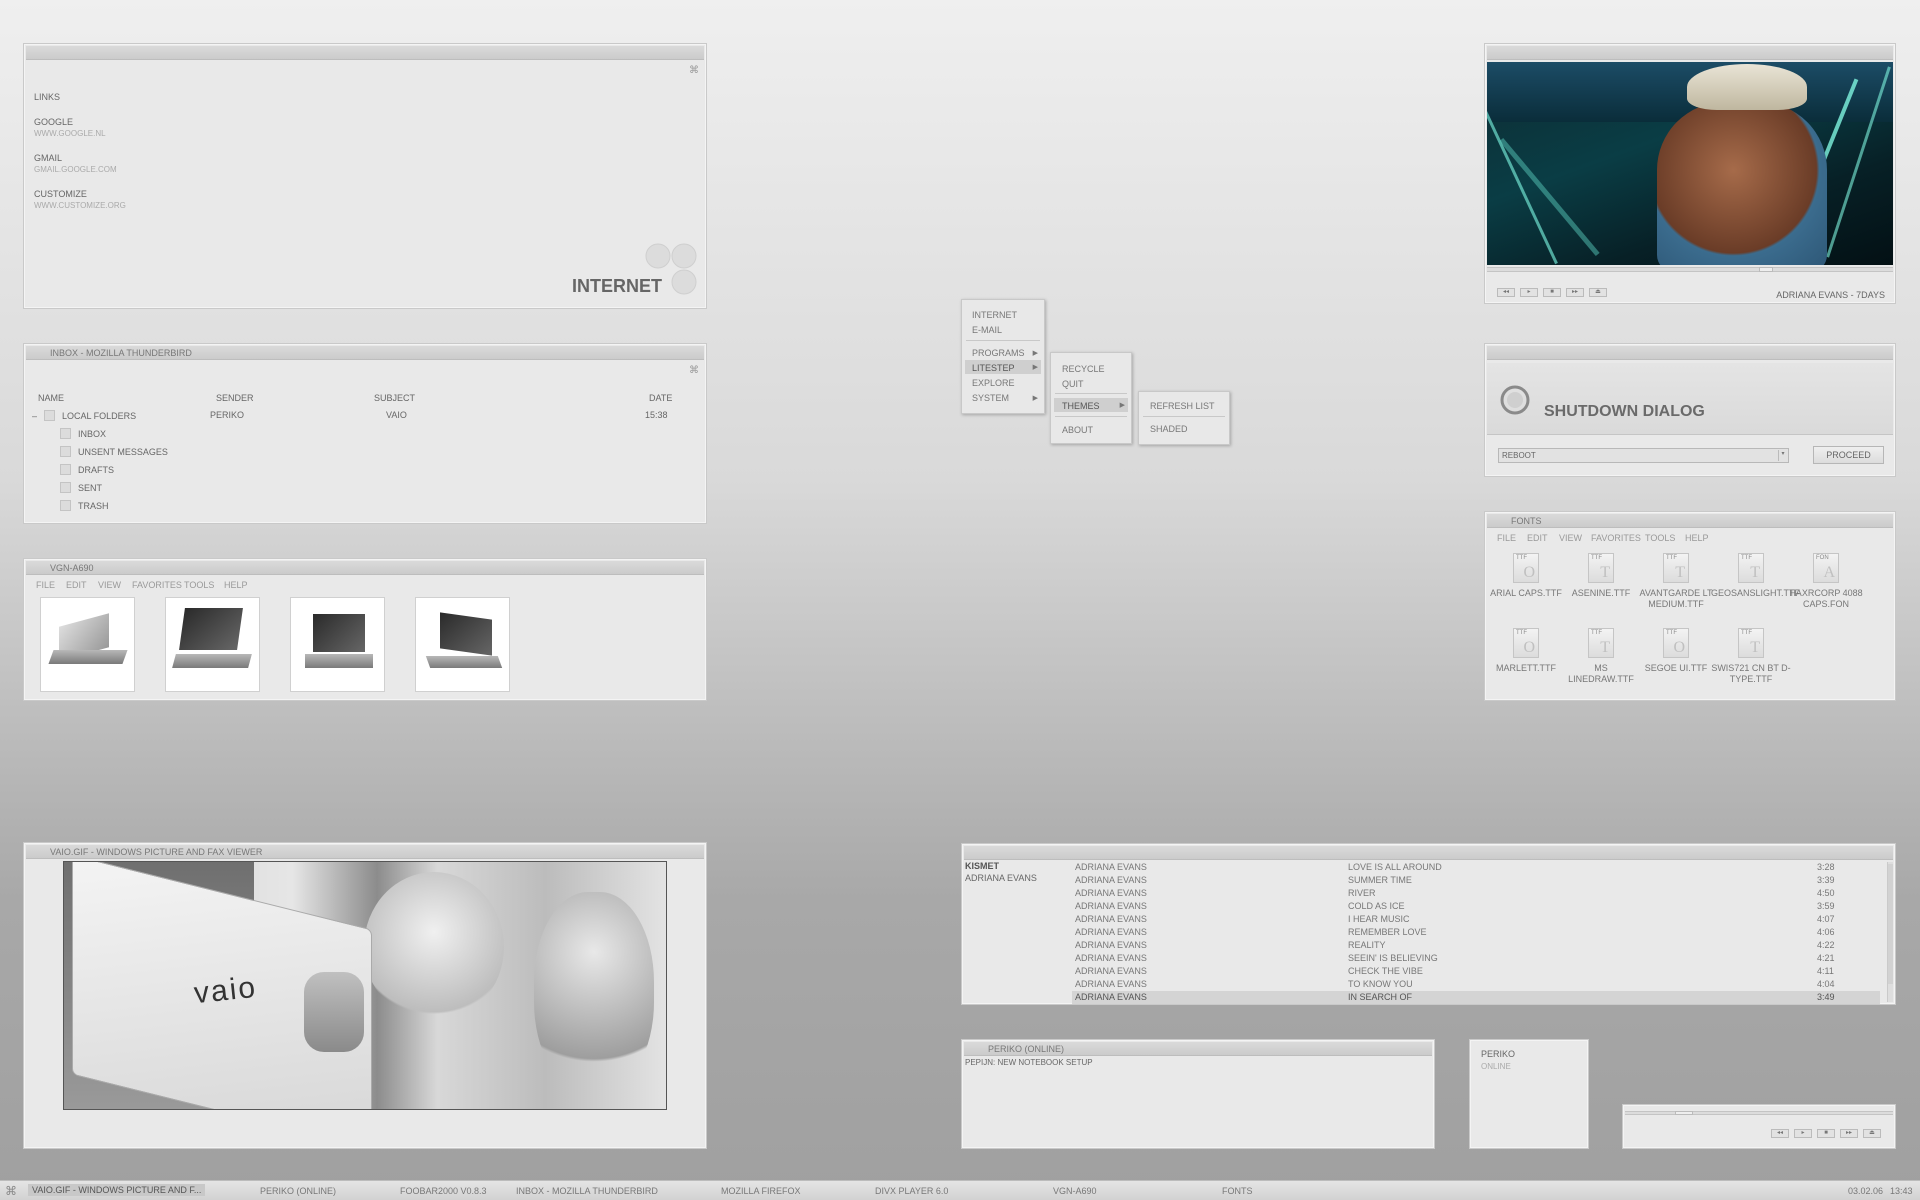 Image resolution: width=1920 pixels, height=1200 pixels. I want to click on task-fonts: FONTS, so click(1237, 1191).